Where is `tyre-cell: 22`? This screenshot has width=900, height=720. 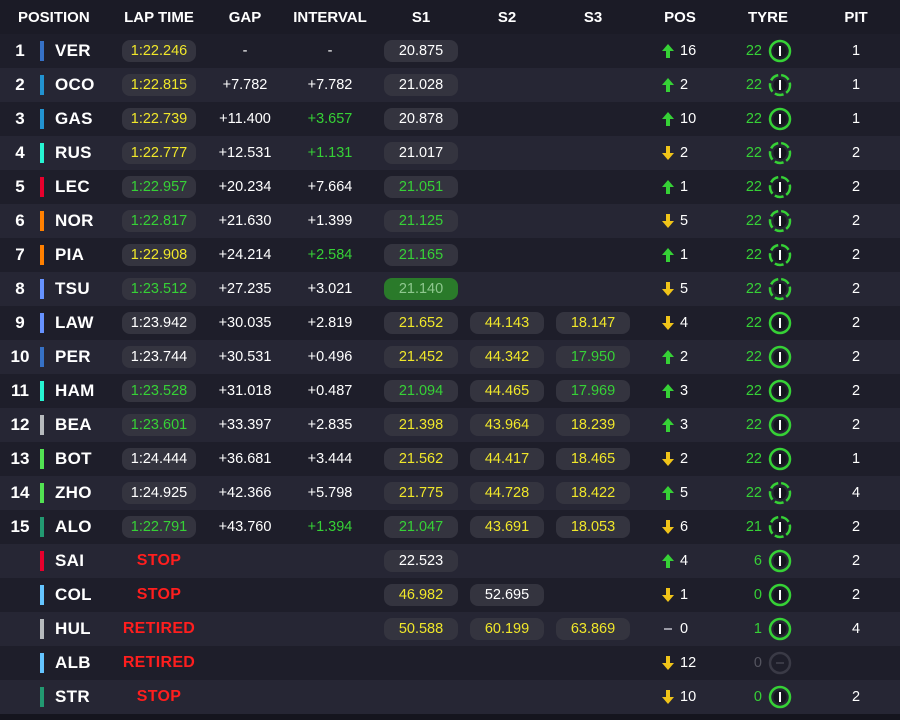 tyre-cell: 22 is located at coordinates (768, 425).